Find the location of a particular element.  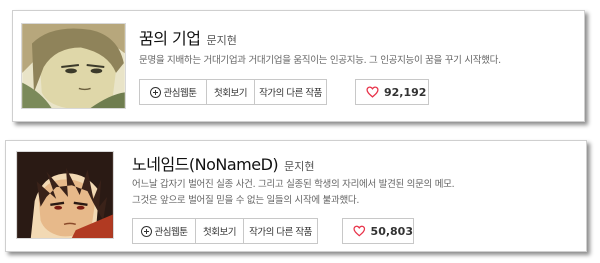

title-row: 꿈의 기업 문지현 is located at coordinates (188, 37).